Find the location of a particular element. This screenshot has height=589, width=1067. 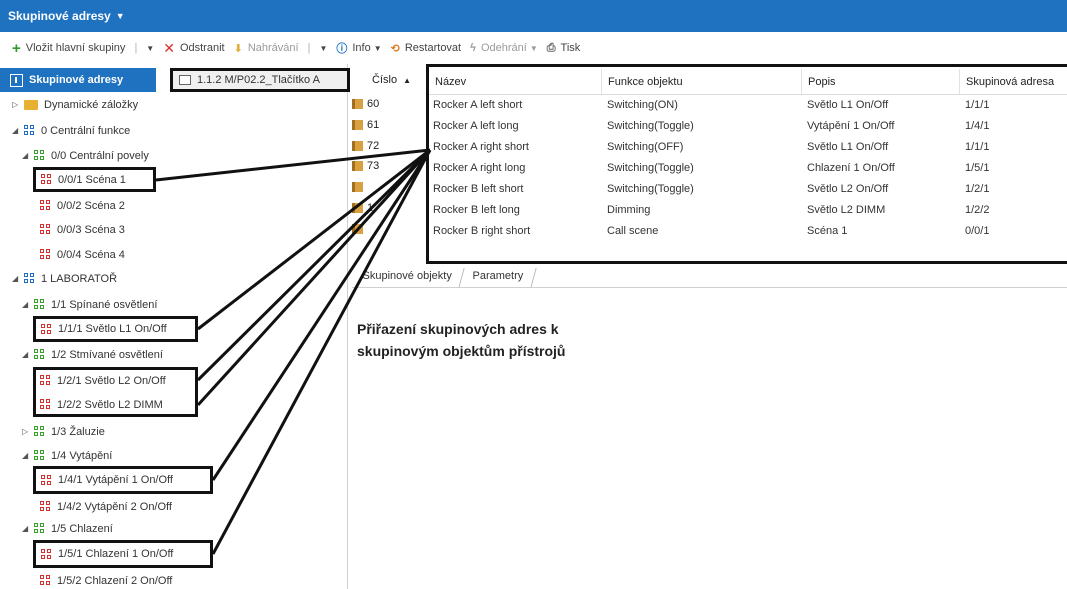

tree-item: ◢ 1/2 Stmívané osvětlení is located at coordinates (92, 354).